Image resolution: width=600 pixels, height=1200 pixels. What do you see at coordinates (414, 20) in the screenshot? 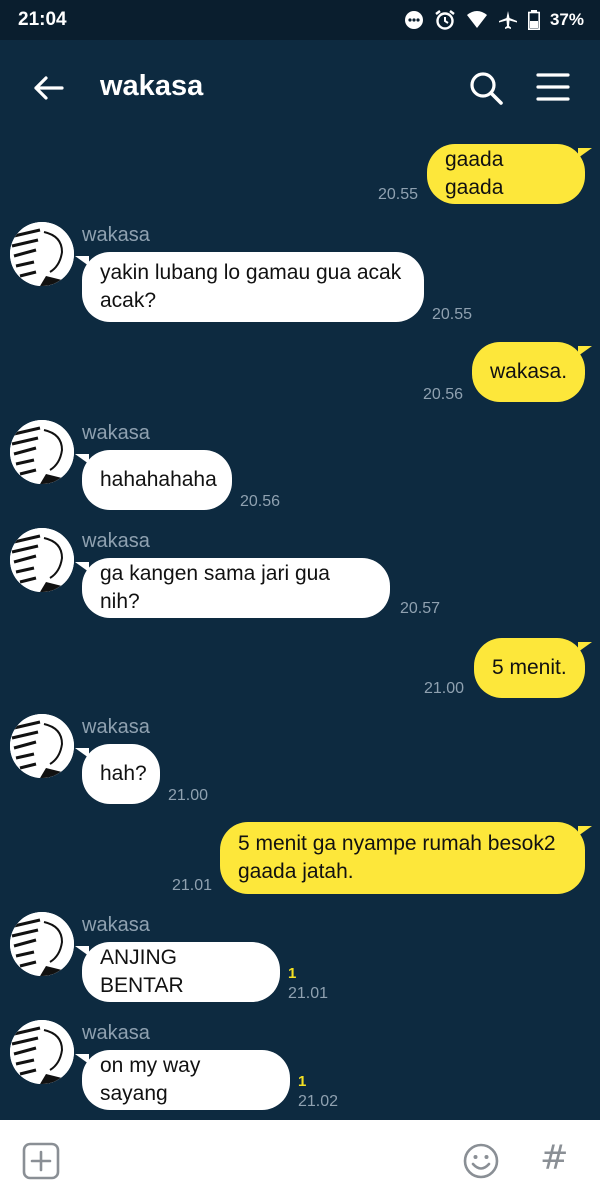
I see `more-icon` at bounding box center [414, 20].